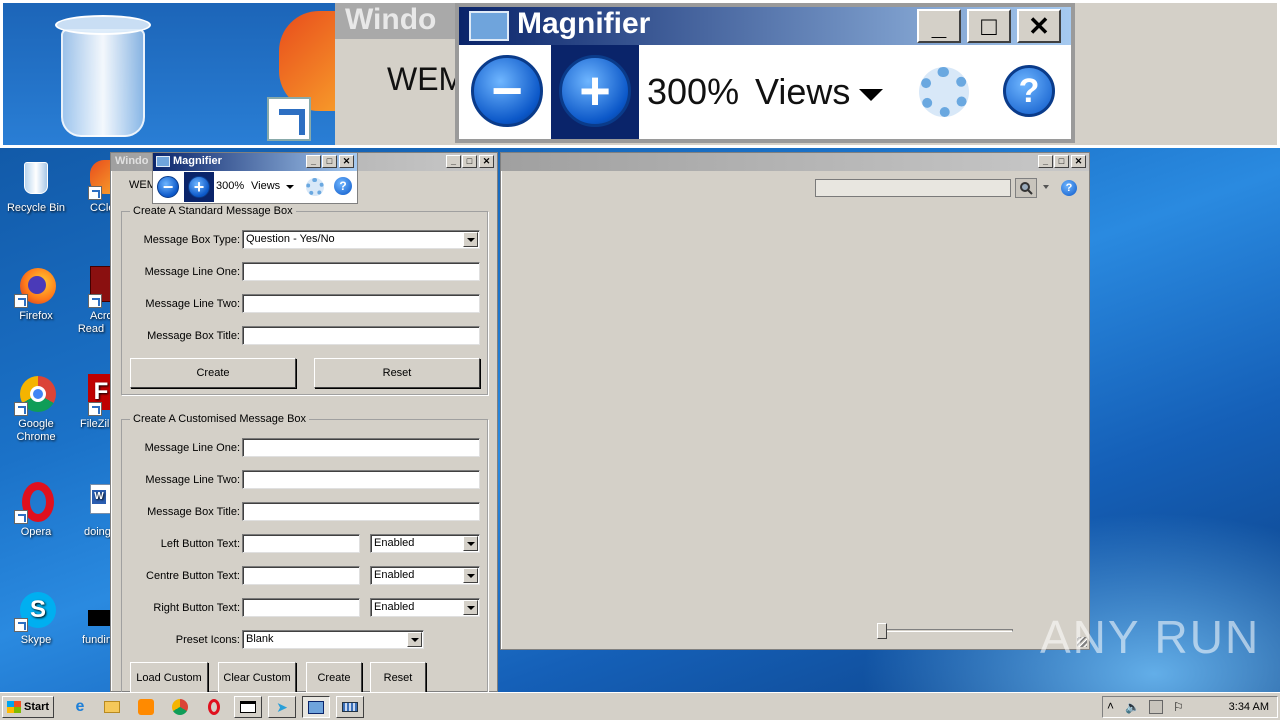  I want to click on left-button-state-select: Enabled, so click(425, 543).